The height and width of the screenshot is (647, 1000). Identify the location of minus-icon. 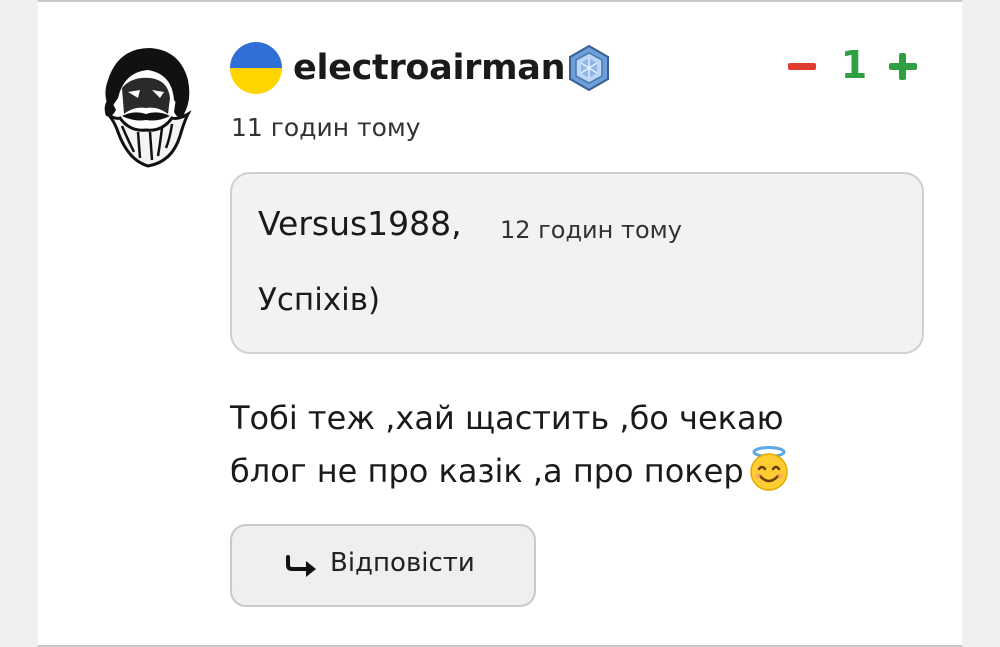
(802, 66).